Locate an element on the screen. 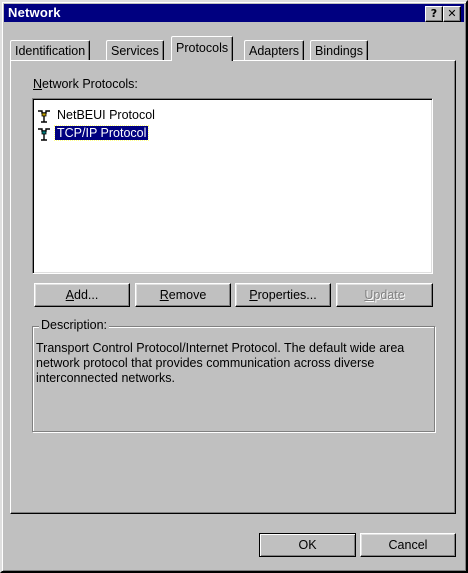 The image size is (468, 573). tab-adapters: Adapters is located at coordinates (274, 50).